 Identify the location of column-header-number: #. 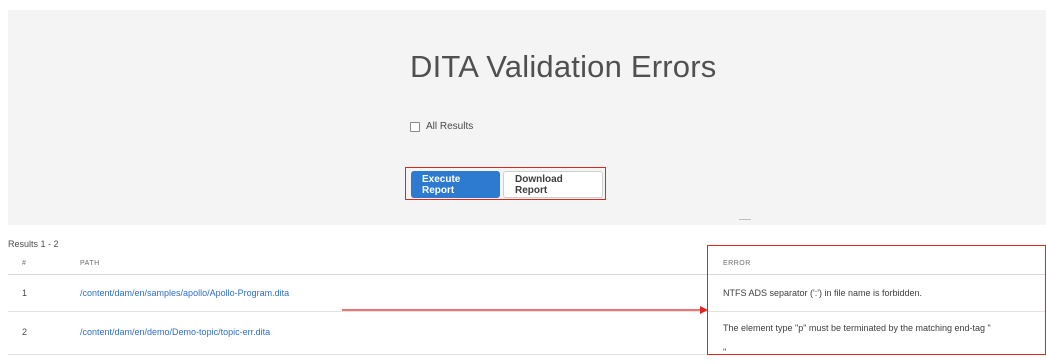
(24, 263).